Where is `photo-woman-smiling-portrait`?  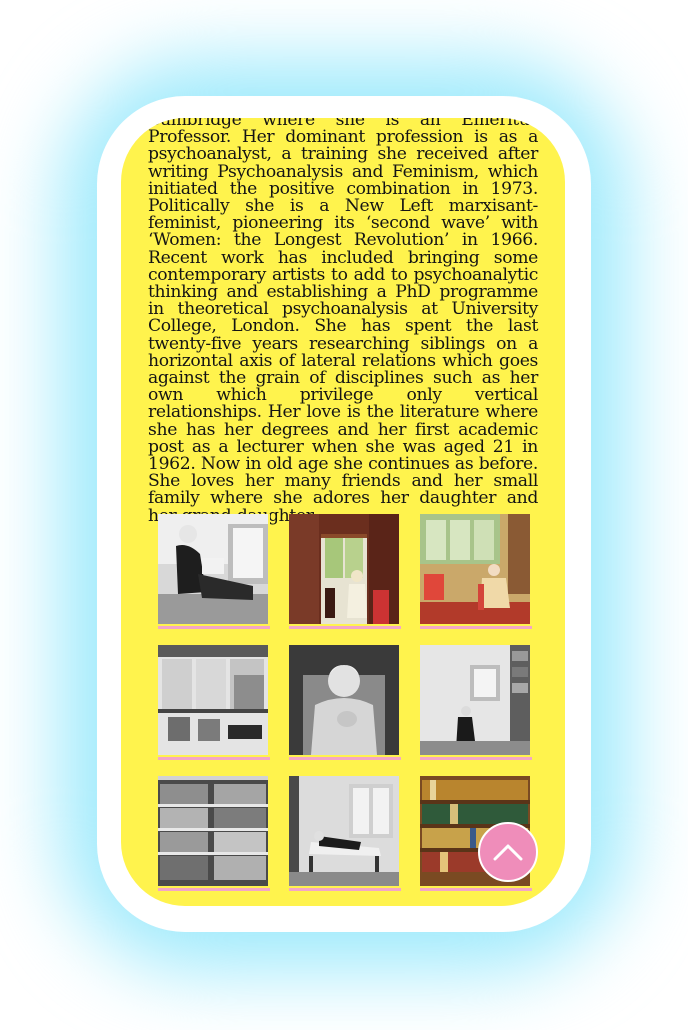 photo-woman-smiling-portrait is located at coordinates (344, 700).